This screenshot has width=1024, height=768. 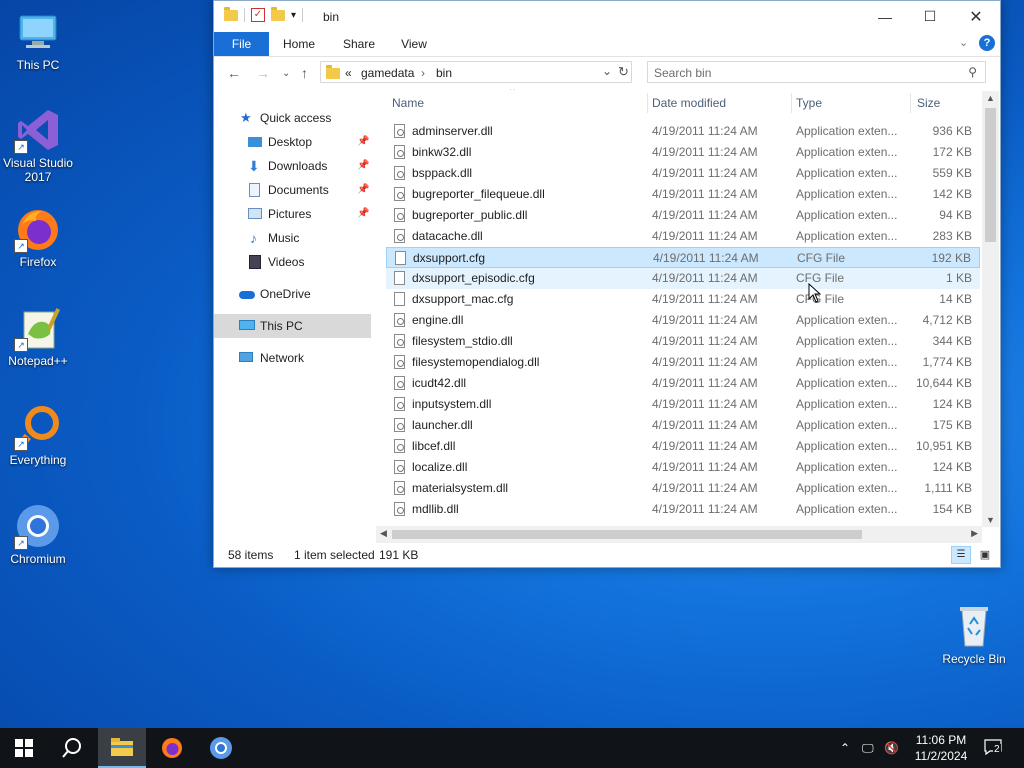 What do you see at coordinates (974, 533) in the screenshot?
I see `scroll-right-icon: ▶` at bounding box center [974, 533].